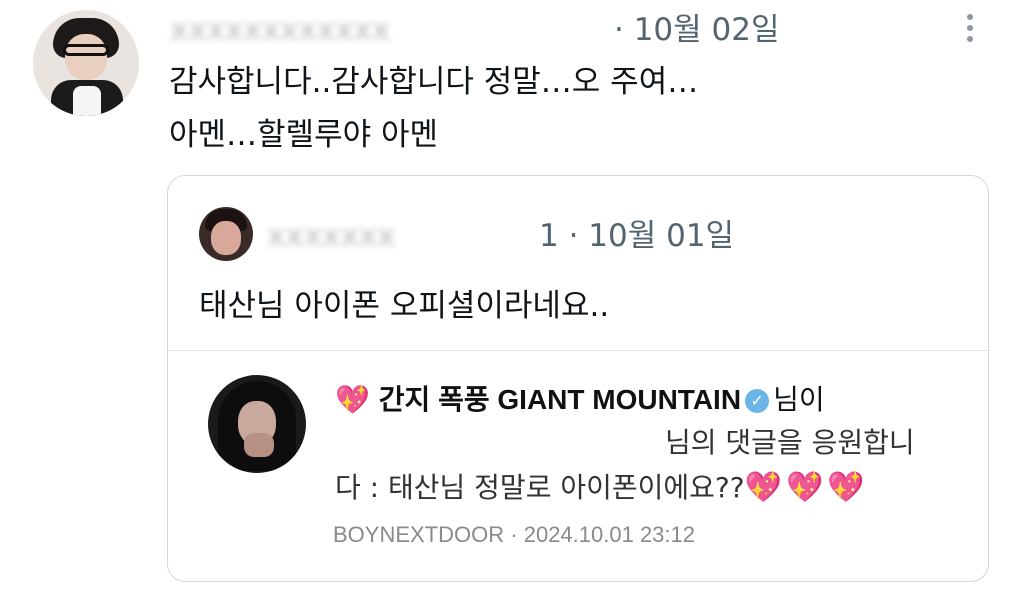 This screenshot has width=1024, height=601. I want to click on nested-post-suffix: 님이, so click(799, 399).